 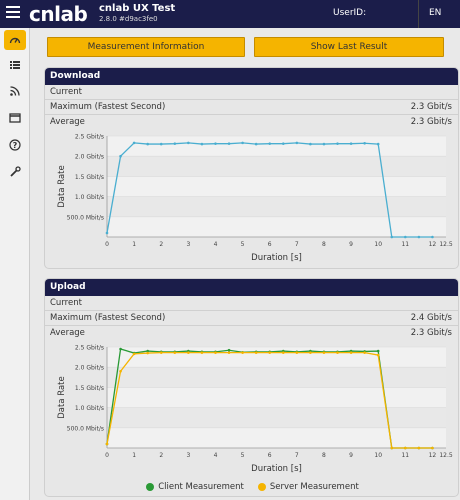 I want to click on x-axis-label: Duration [s], so click(x=276, y=258).